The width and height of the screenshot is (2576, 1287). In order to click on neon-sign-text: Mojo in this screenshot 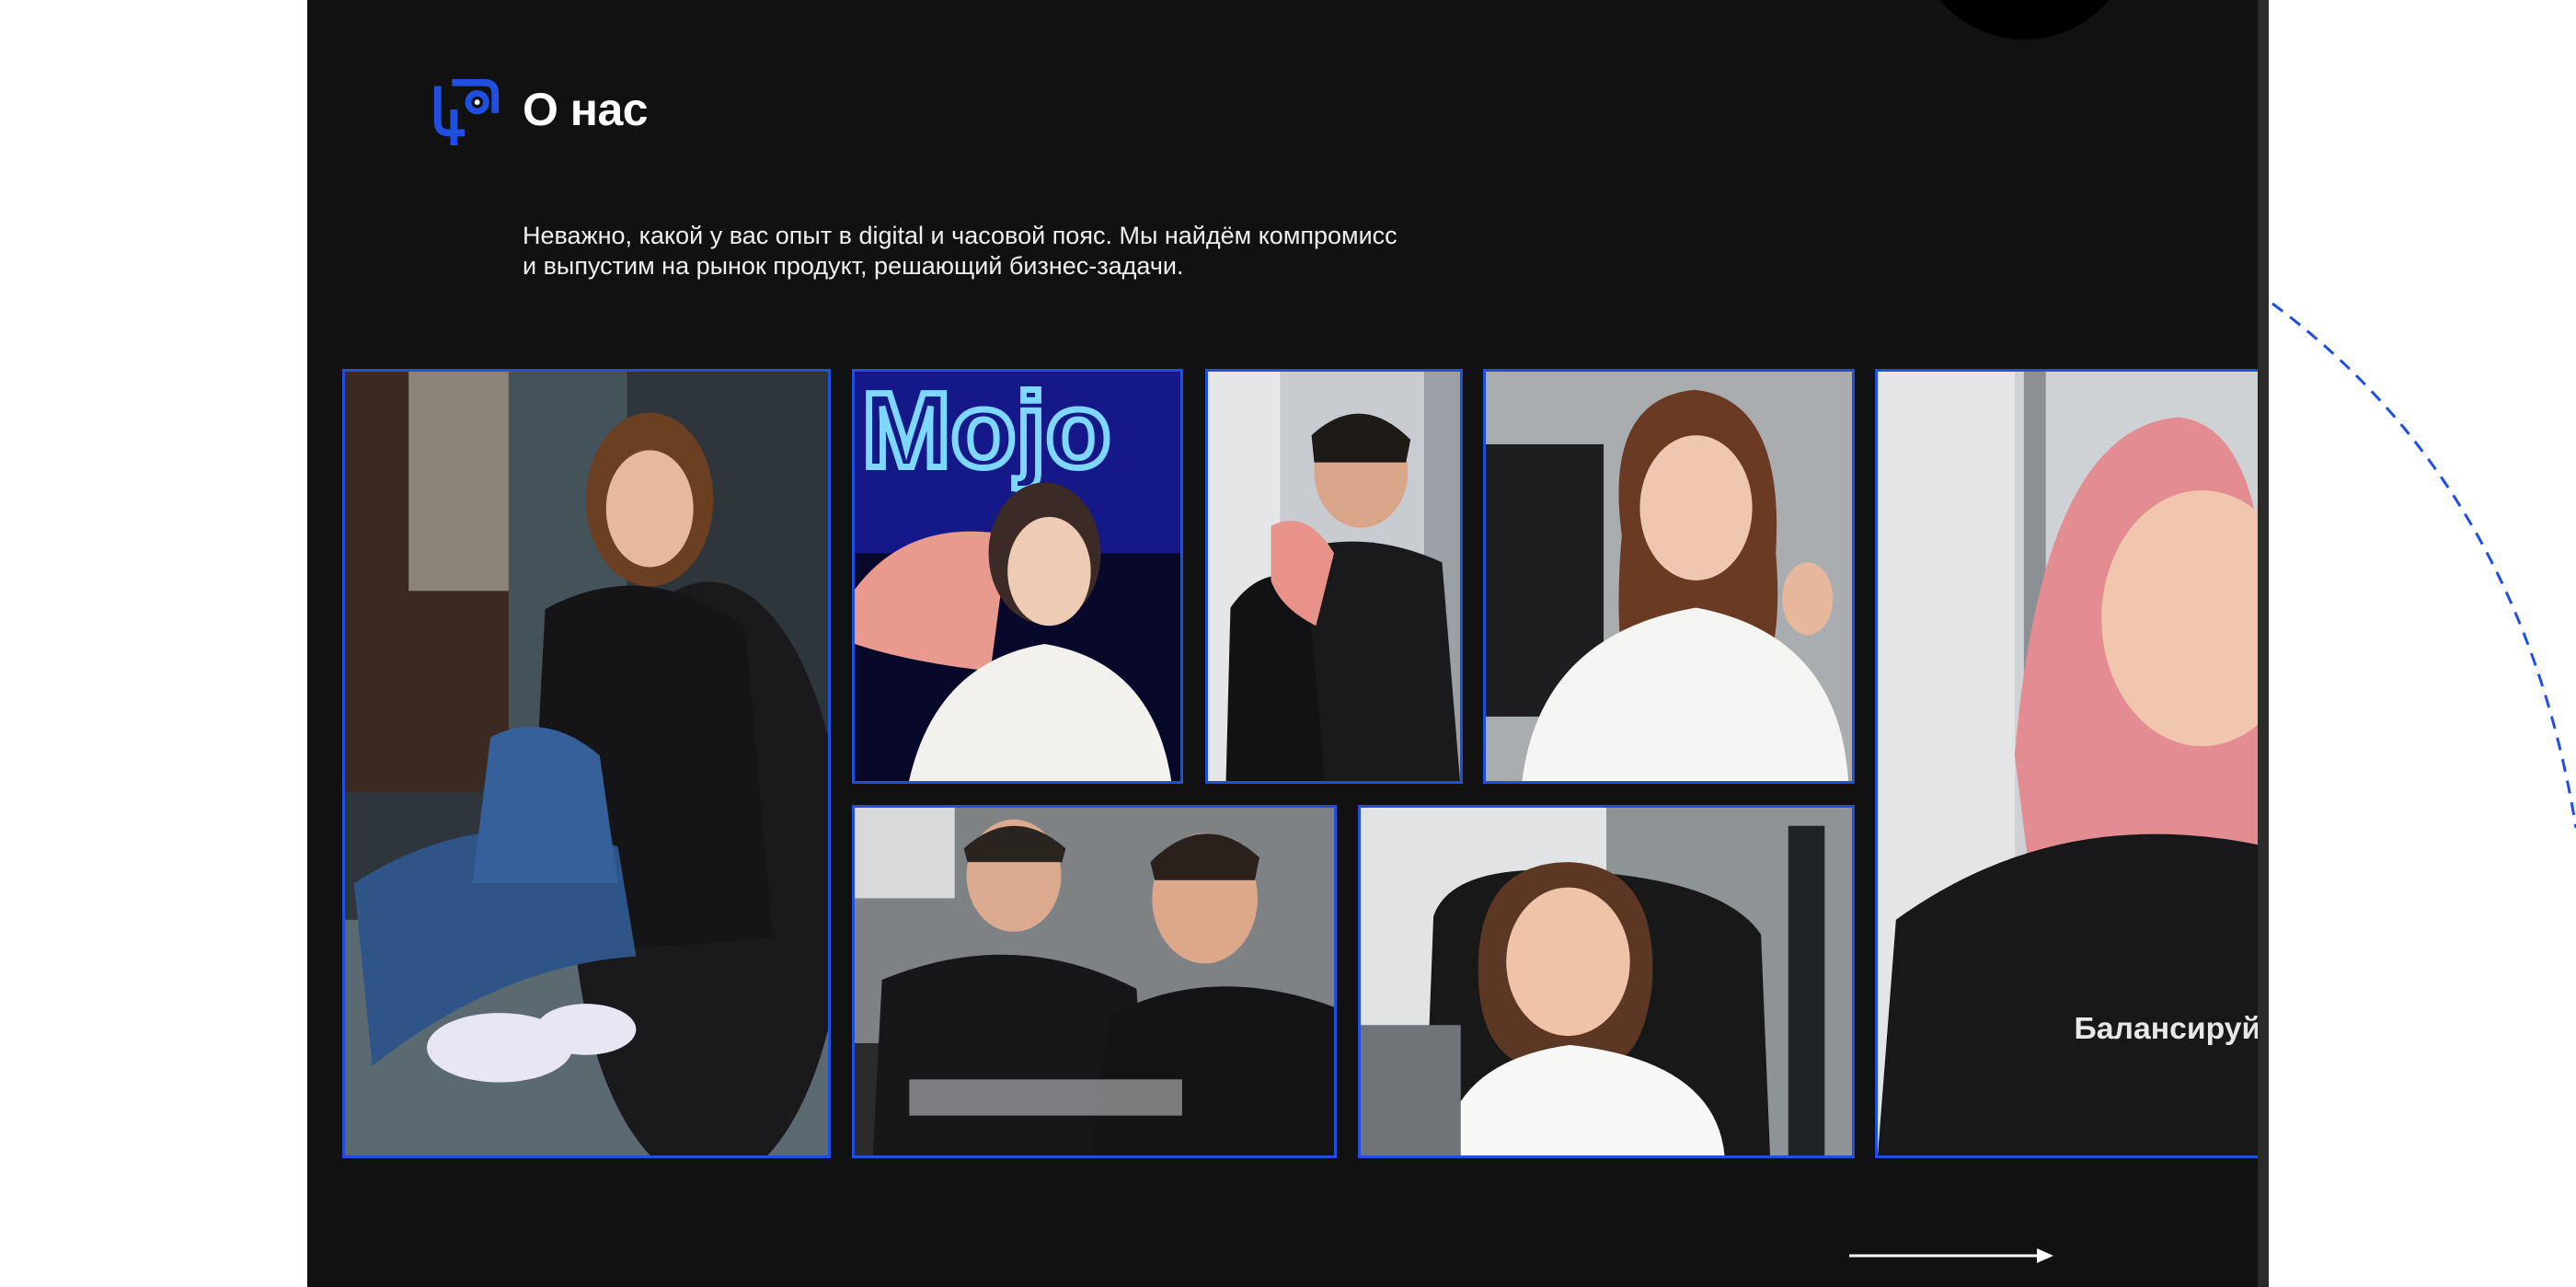, I will do `click(986, 431)`.